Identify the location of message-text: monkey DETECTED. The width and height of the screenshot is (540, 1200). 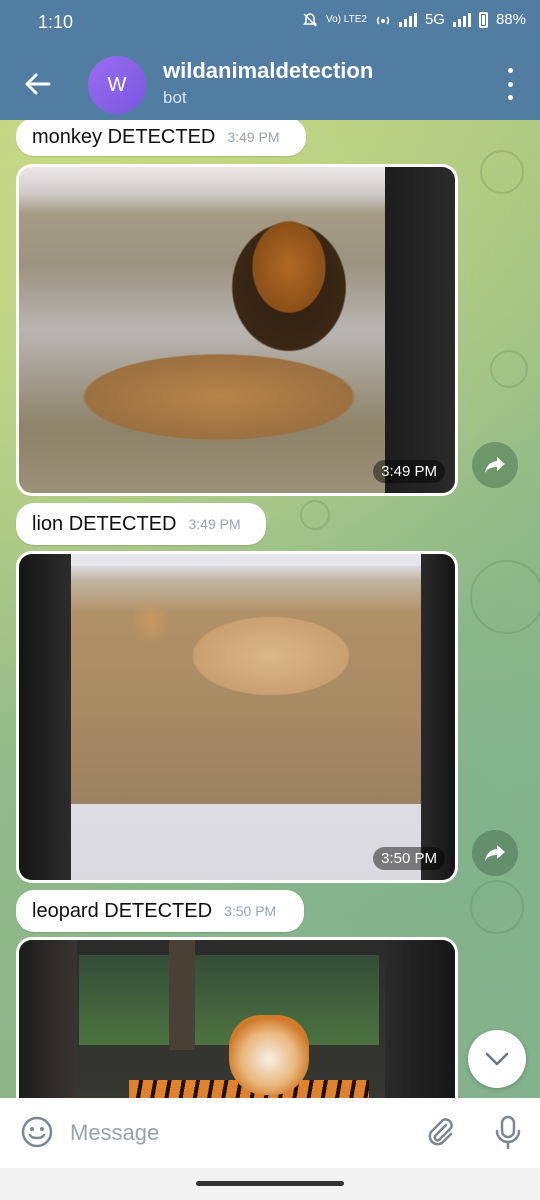
(124, 136).